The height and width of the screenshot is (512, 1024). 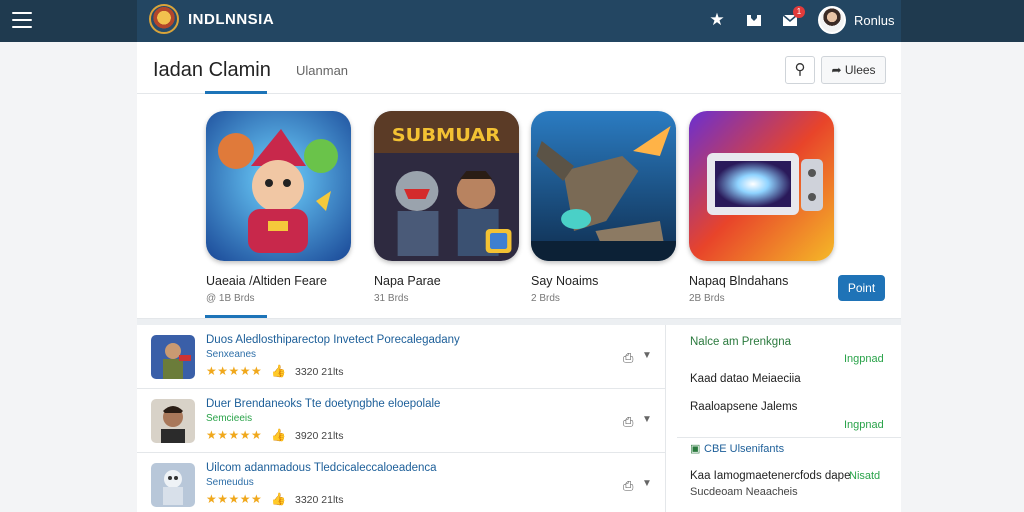 I want to click on tile-title: Uaeaia /Altiden Feare, so click(x=266, y=281).